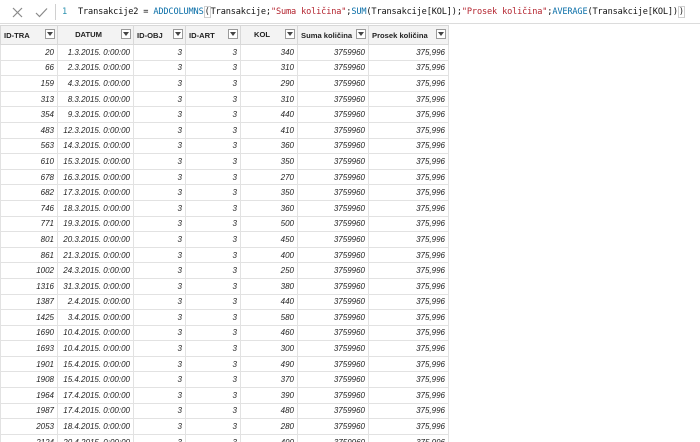 This screenshot has width=700, height=442. Describe the element at coordinates (29, 114) in the screenshot. I see `table-cell: 354` at that location.